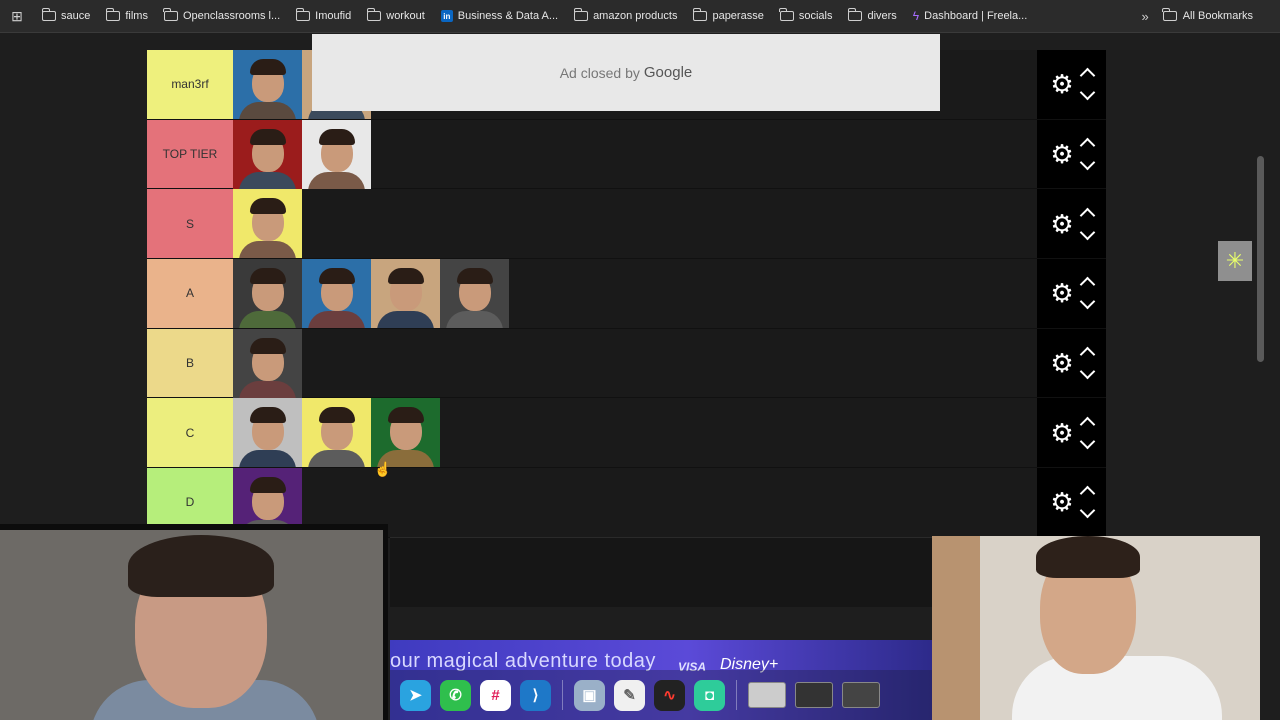 The image size is (1280, 720). Describe the element at coordinates (1221, 15) in the screenshot. I see `all-bookmarks-button: All Bookmarks` at that location.